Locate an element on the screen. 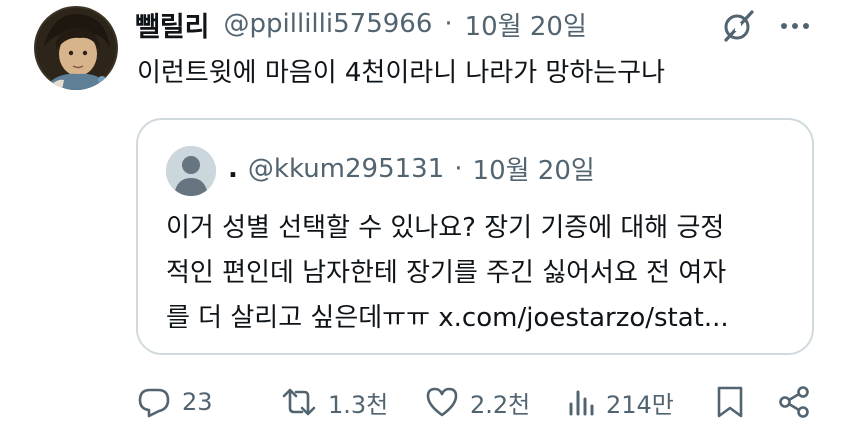 The height and width of the screenshot is (428, 850). tweet-text: 이런트윗에 마음이 4천이라니 나라가 망하는구나 is located at coordinates (401, 73).